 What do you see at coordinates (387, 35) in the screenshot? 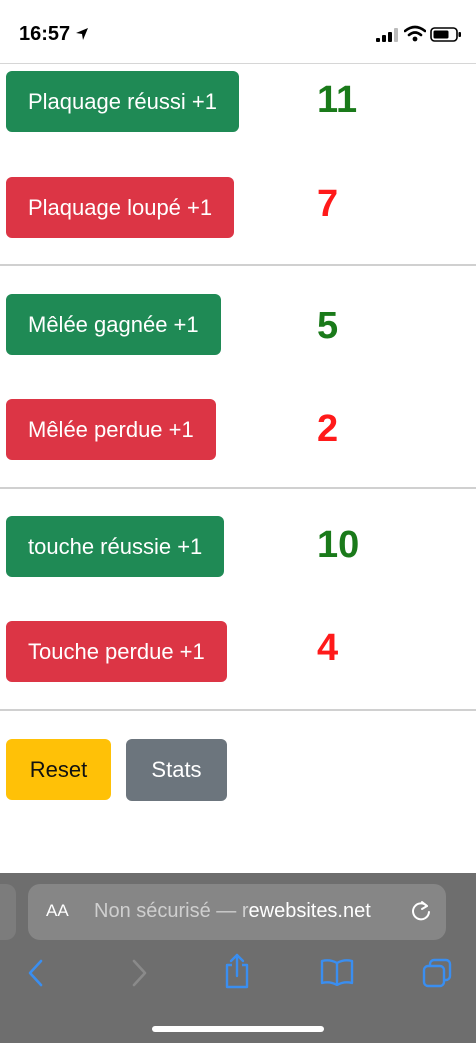
I see `signal-icon` at bounding box center [387, 35].